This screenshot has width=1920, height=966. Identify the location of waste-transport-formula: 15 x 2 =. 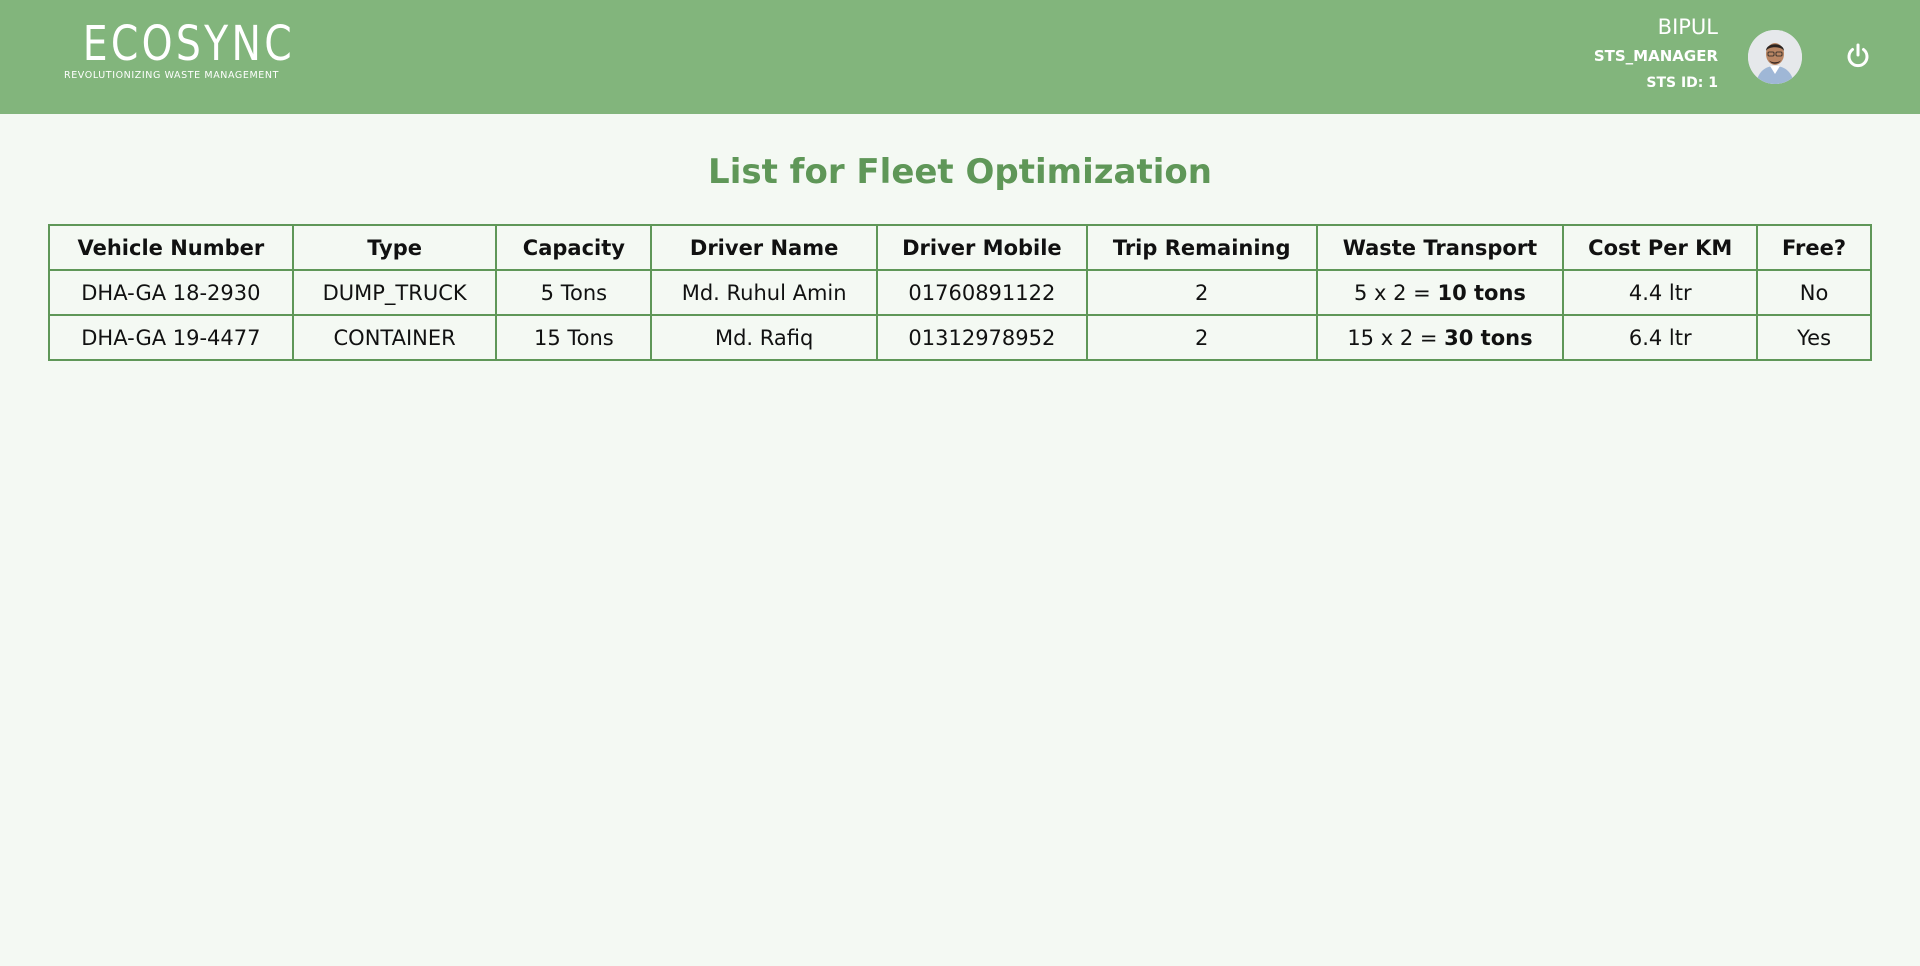
(1396, 337).